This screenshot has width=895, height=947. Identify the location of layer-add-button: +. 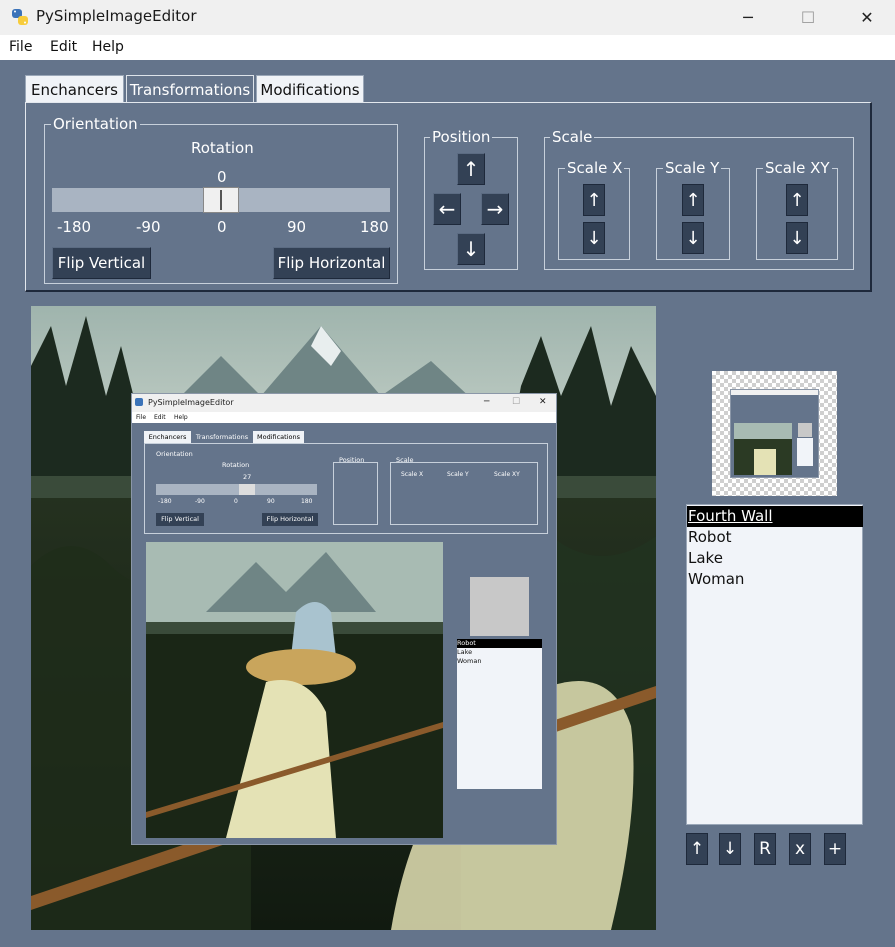
(835, 849).